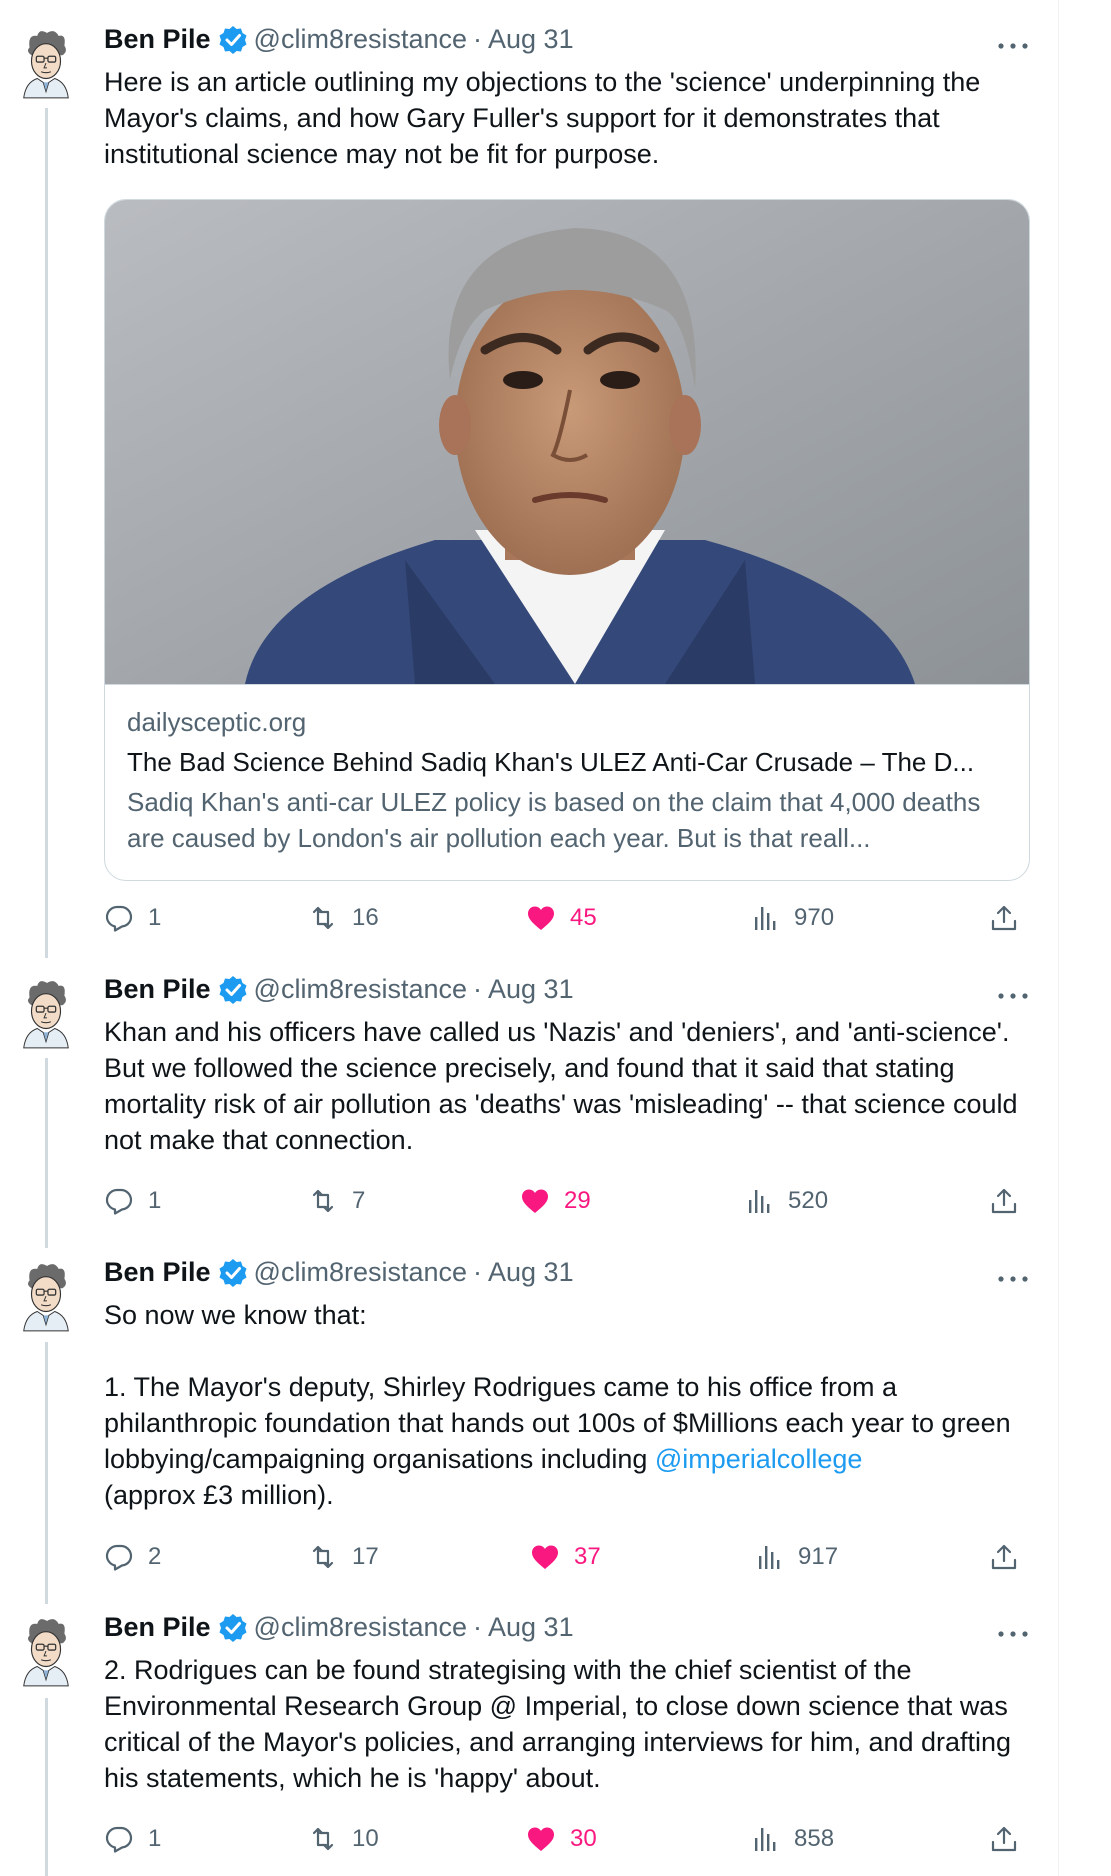  I want to click on retweet-button: 7, so click(336, 1201).